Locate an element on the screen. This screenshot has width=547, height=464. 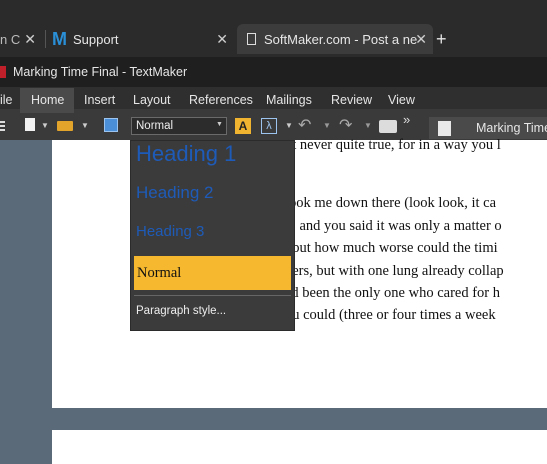
tab-references: References is located at coordinates (221, 100).